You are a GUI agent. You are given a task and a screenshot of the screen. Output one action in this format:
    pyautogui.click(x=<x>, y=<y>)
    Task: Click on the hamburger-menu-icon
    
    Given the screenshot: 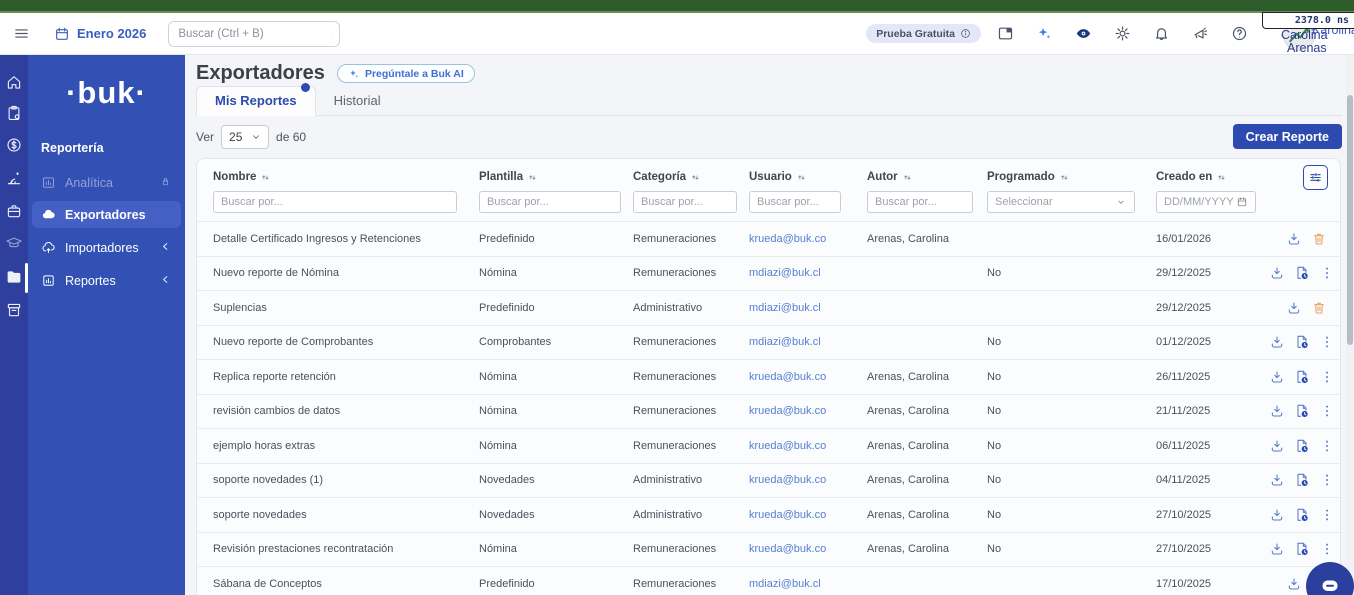 What is the action you would take?
    pyautogui.click(x=21, y=34)
    